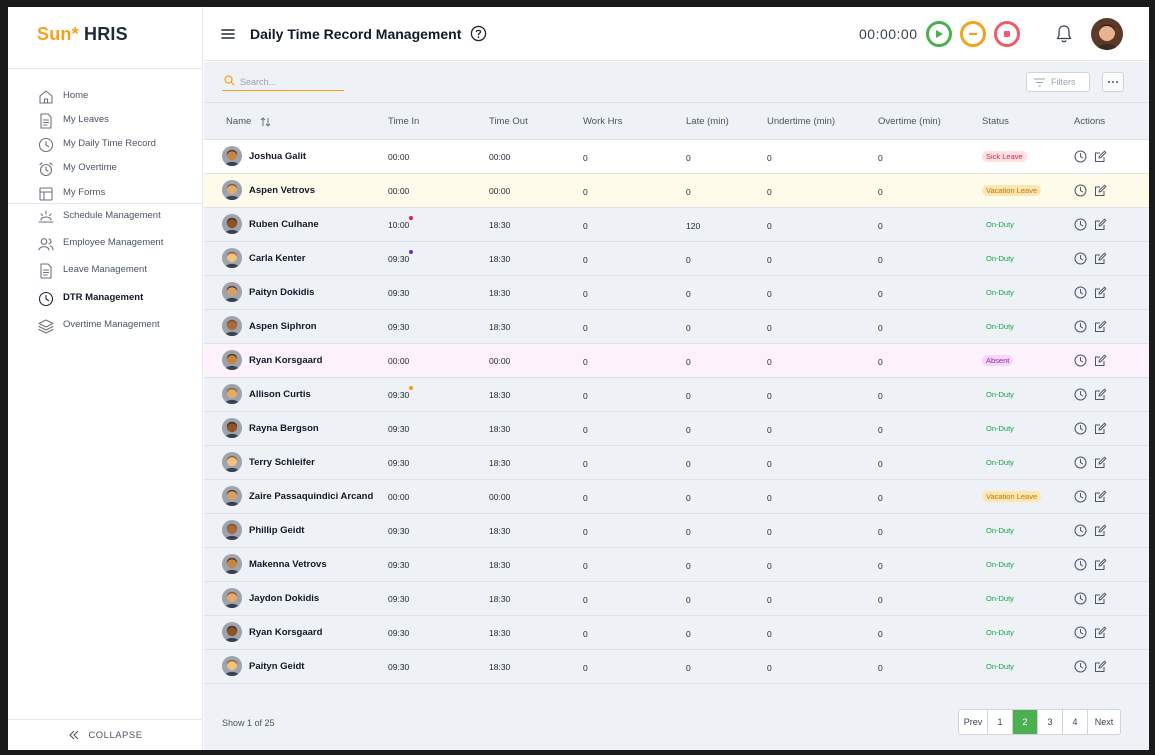 The image size is (1155, 755). What do you see at coordinates (676, 293) in the screenshot?
I see `table-row: Paityn Dokidis 09:30 18:30 0 0 0 0 On-Duty` at bounding box center [676, 293].